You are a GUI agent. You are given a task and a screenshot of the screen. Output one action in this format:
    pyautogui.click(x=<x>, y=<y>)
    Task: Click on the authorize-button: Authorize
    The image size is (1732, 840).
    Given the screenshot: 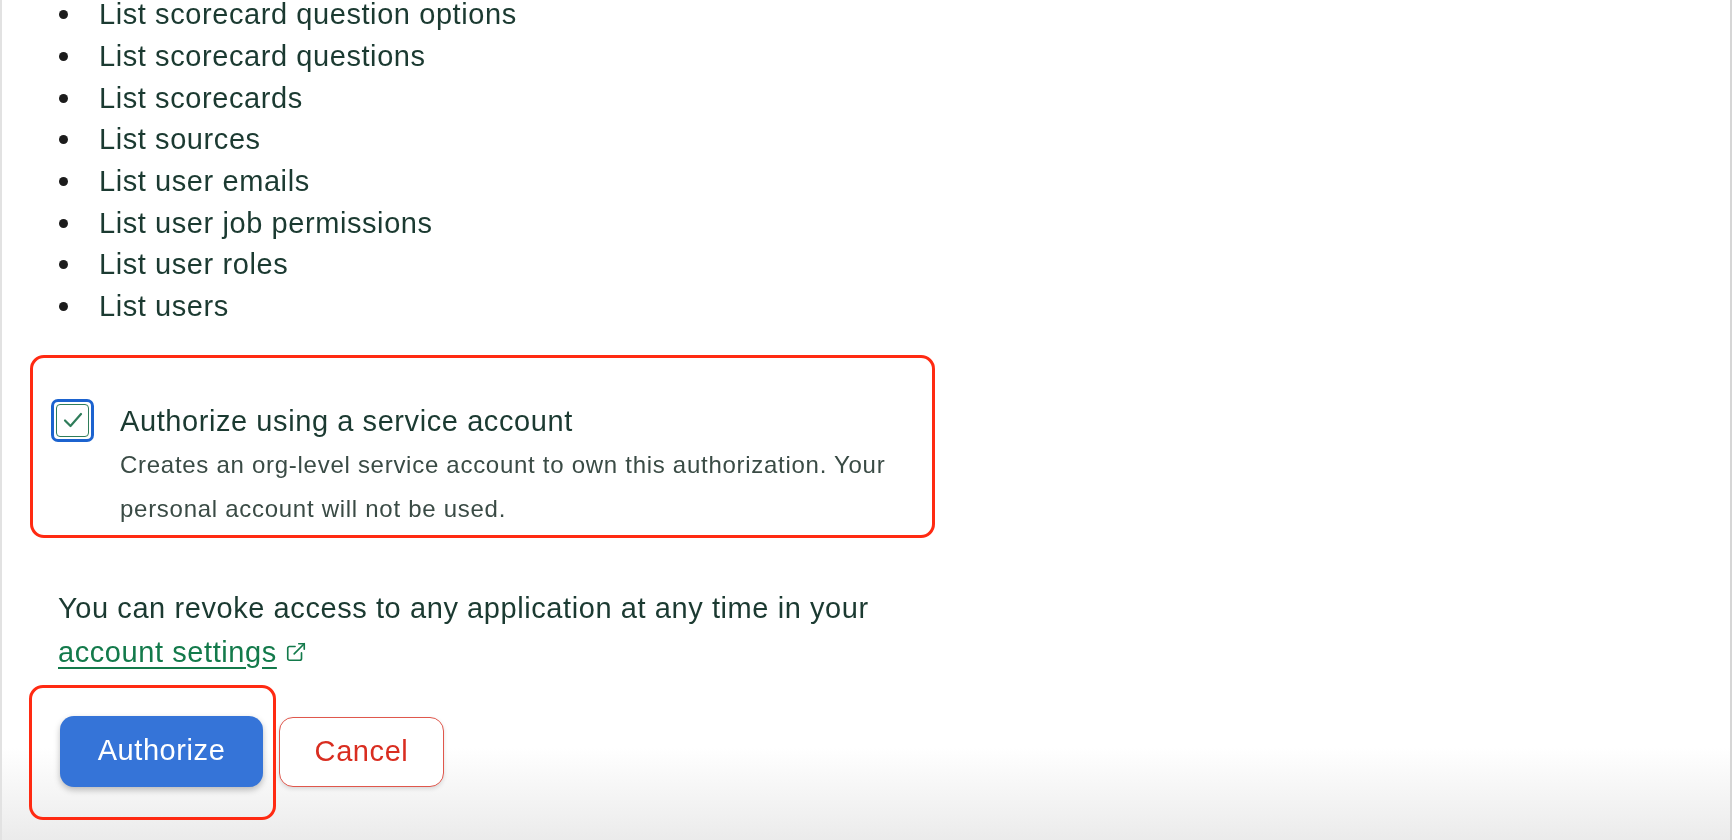 What is the action you would take?
    pyautogui.click(x=161, y=751)
    